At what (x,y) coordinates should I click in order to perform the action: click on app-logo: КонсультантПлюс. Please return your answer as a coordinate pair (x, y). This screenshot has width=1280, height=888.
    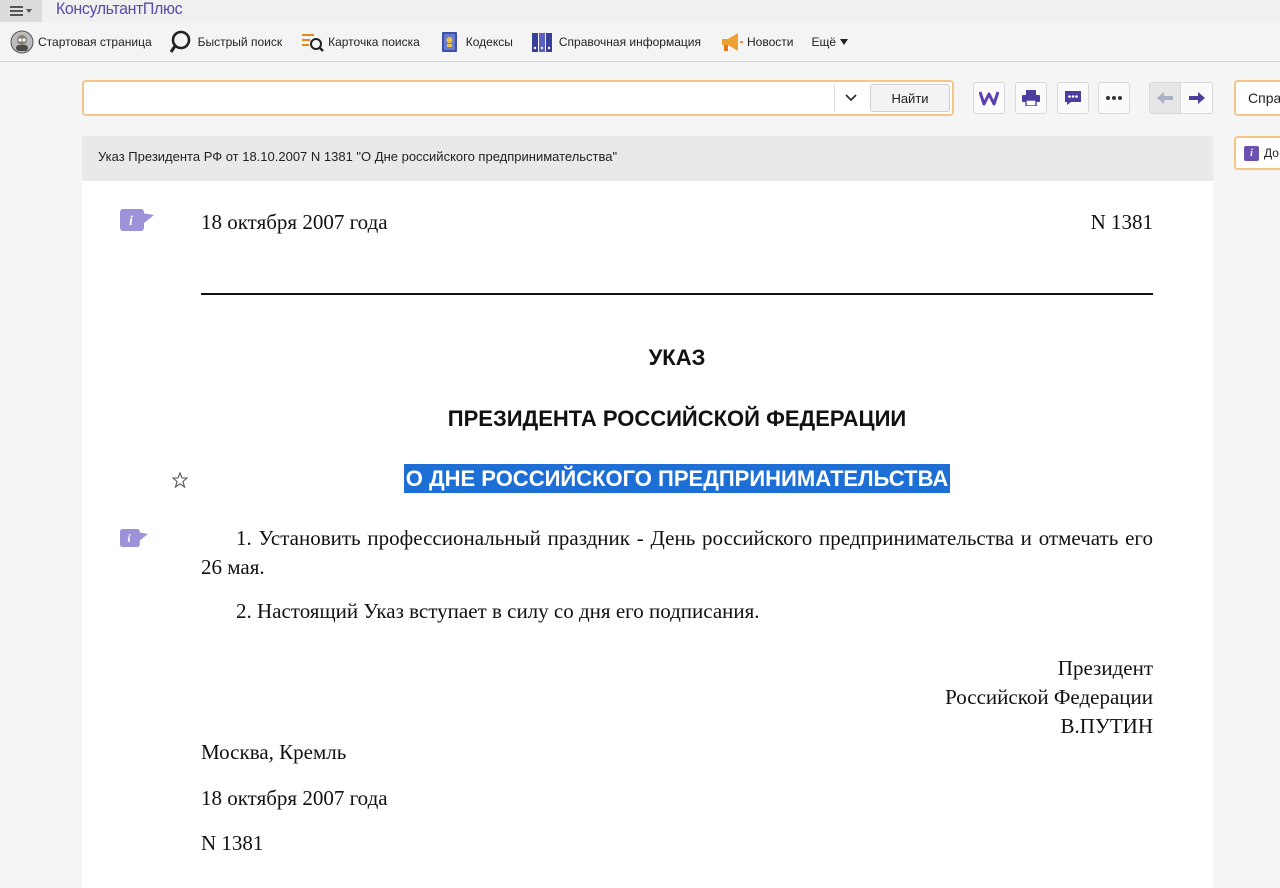
    Looking at the image, I should click on (119, 9).